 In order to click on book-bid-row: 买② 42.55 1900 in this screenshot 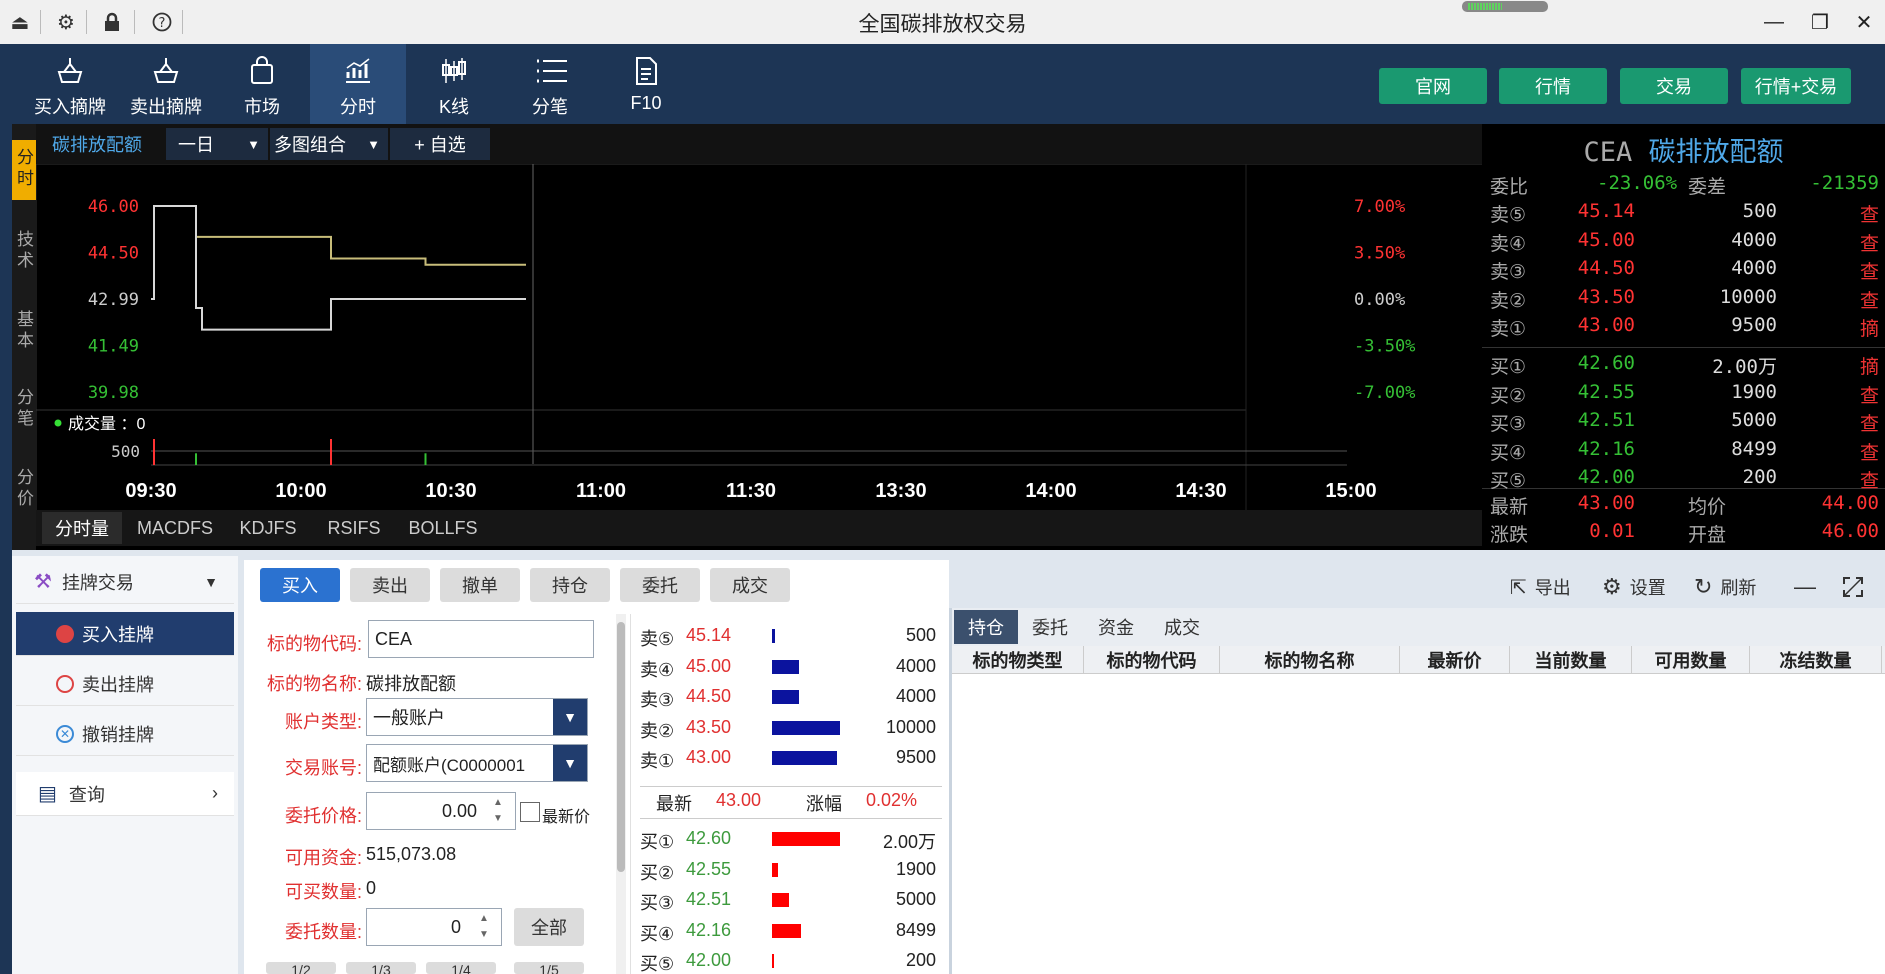, I will do `click(791, 870)`.